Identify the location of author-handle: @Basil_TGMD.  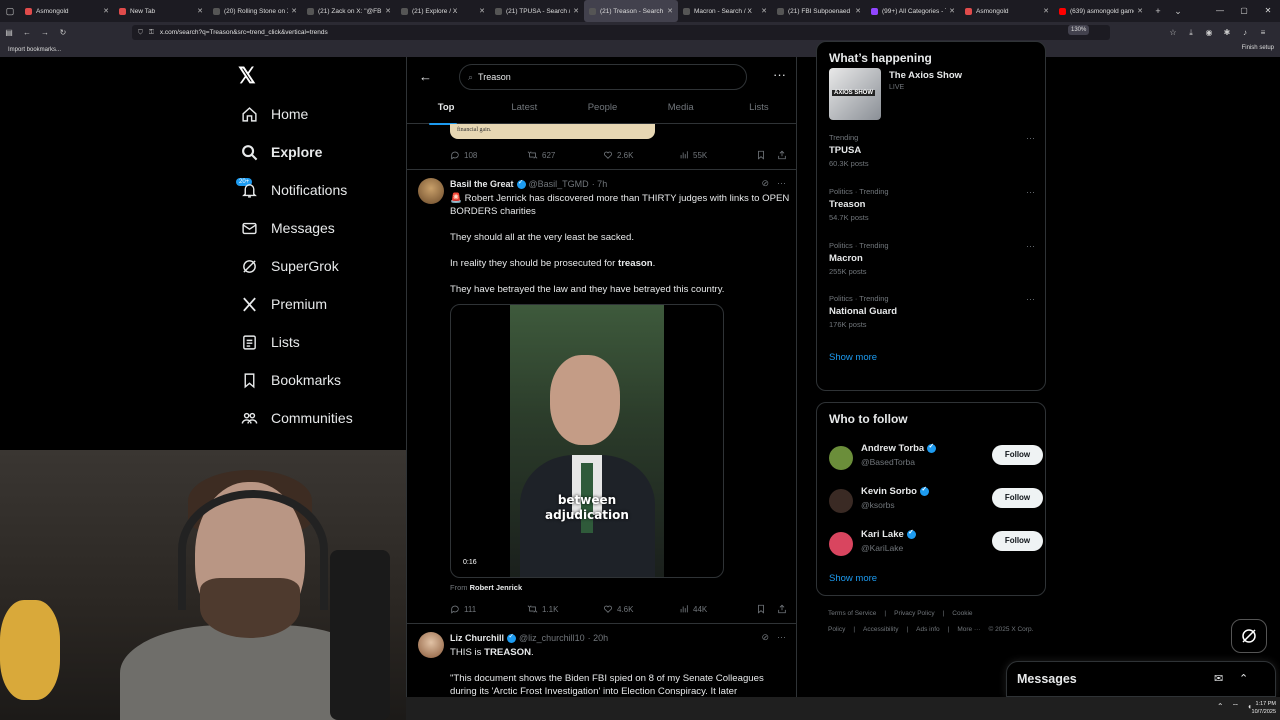
(559, 184).